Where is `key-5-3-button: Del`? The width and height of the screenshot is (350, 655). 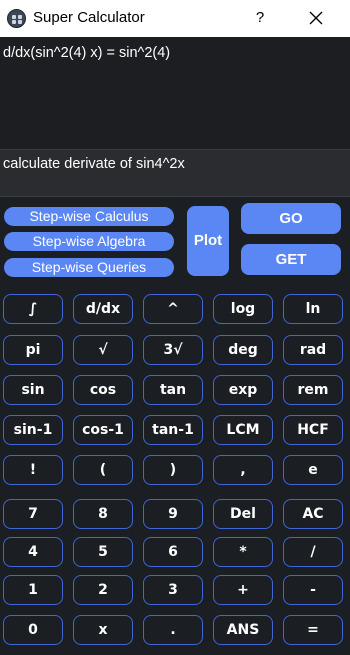
key-5-3-button: Del is located at coordinates (243, 514).